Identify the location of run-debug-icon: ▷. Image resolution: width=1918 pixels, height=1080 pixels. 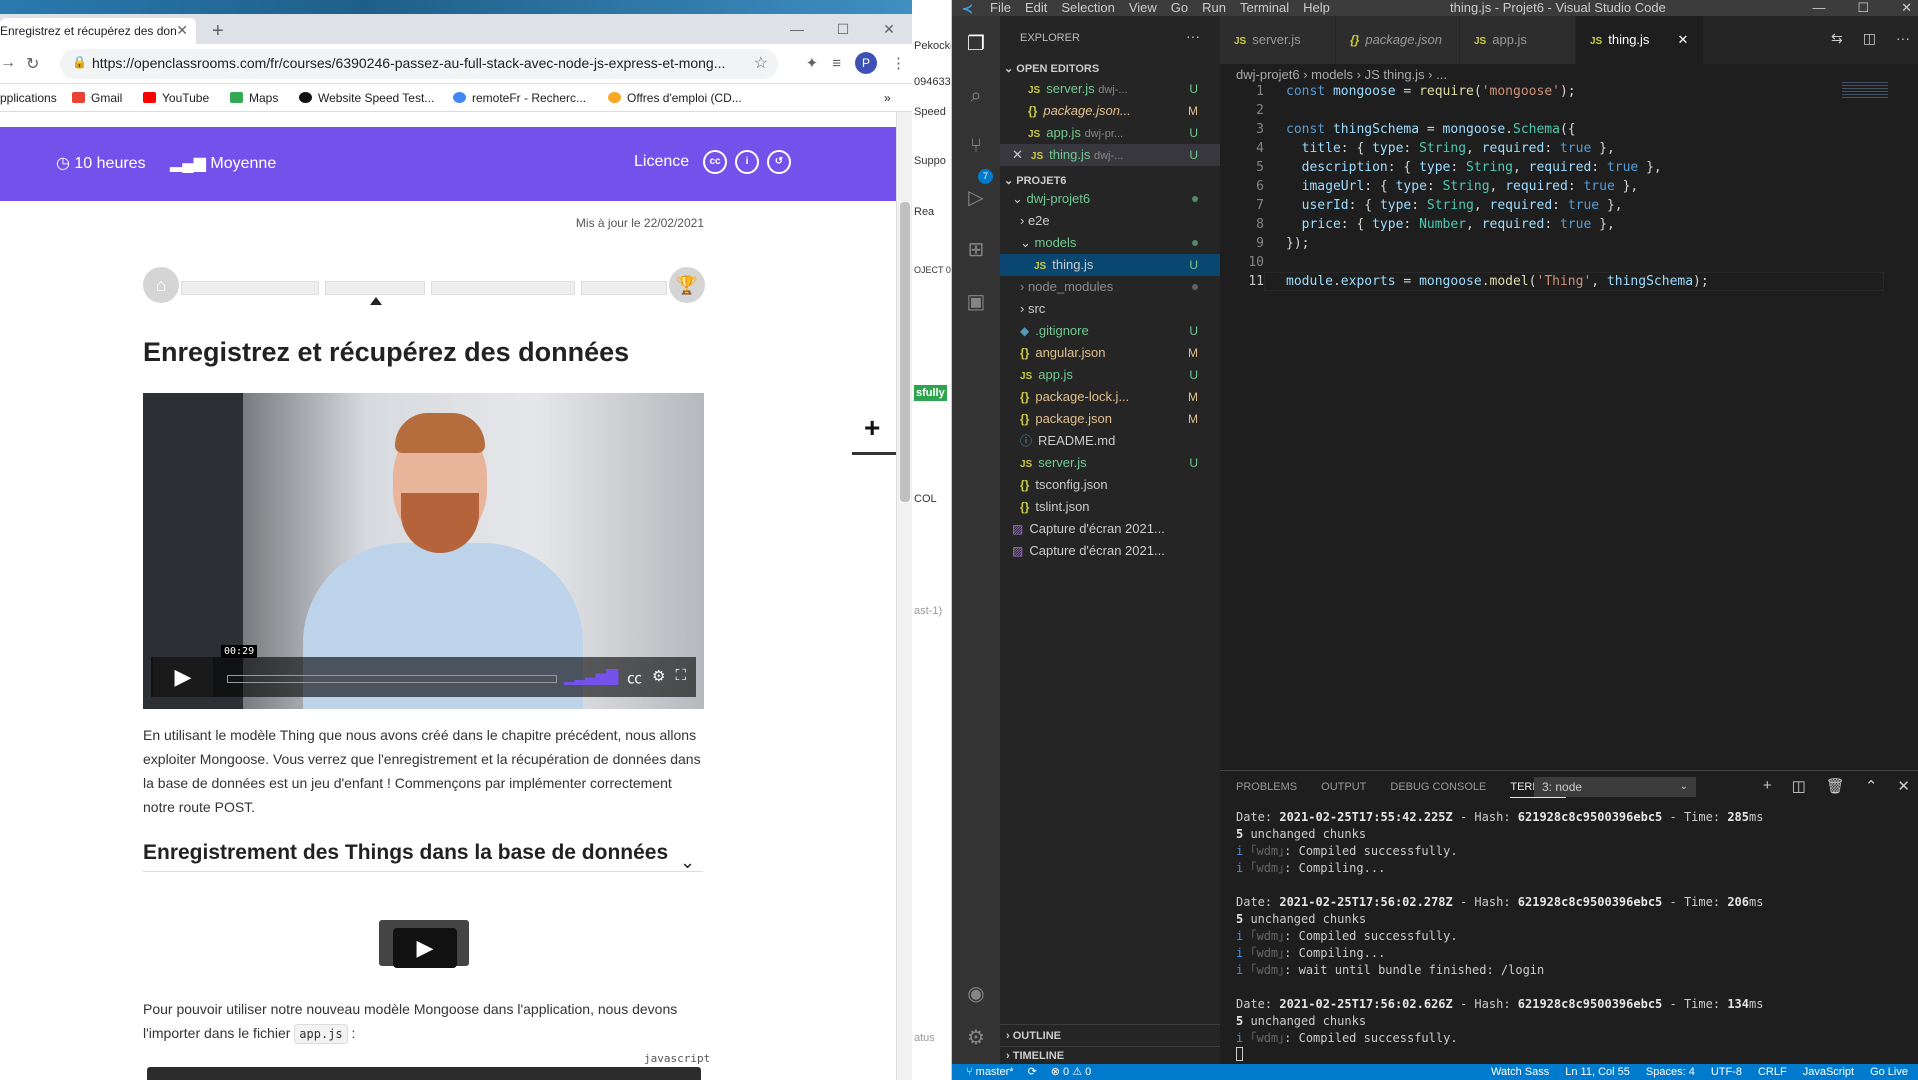
(976, 198).